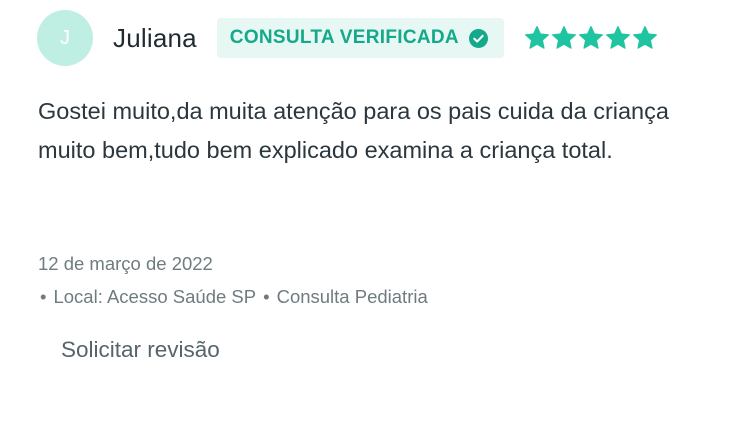  I want to click on review-service: Consulta Pediatria, so click(352, 296).